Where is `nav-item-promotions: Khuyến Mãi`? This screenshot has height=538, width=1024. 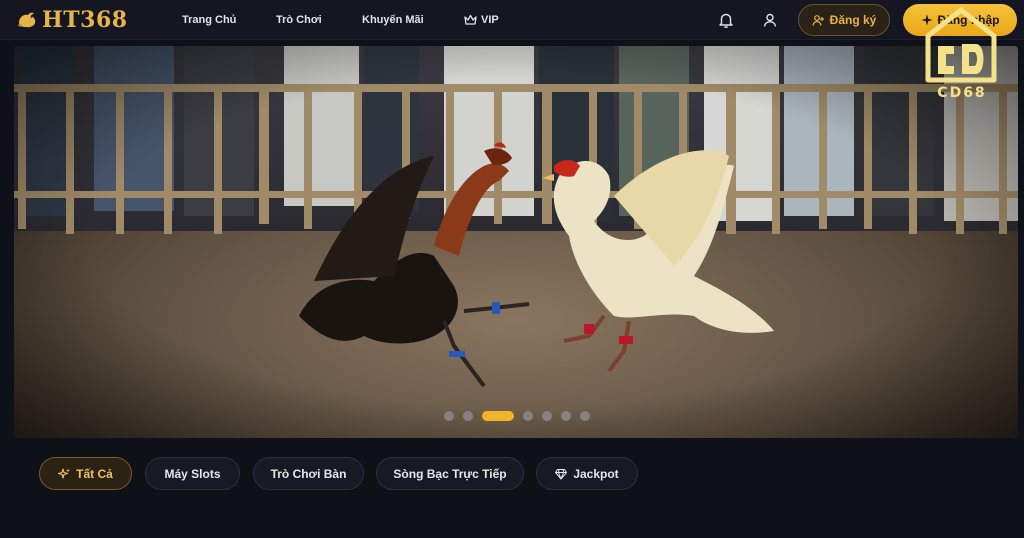 nav-item-promotions: Khuyến Mãi is located at coordinates (393, 20).